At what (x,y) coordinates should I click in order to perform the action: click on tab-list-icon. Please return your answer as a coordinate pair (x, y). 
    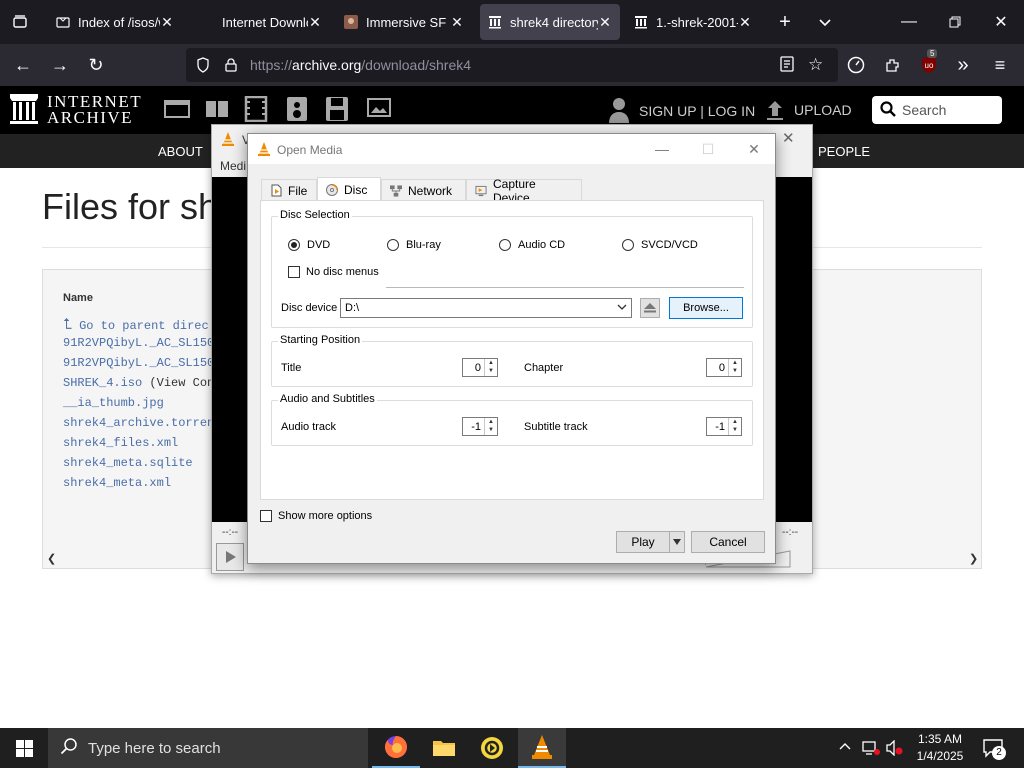
    Looking at the image, I should click on (20, 22).